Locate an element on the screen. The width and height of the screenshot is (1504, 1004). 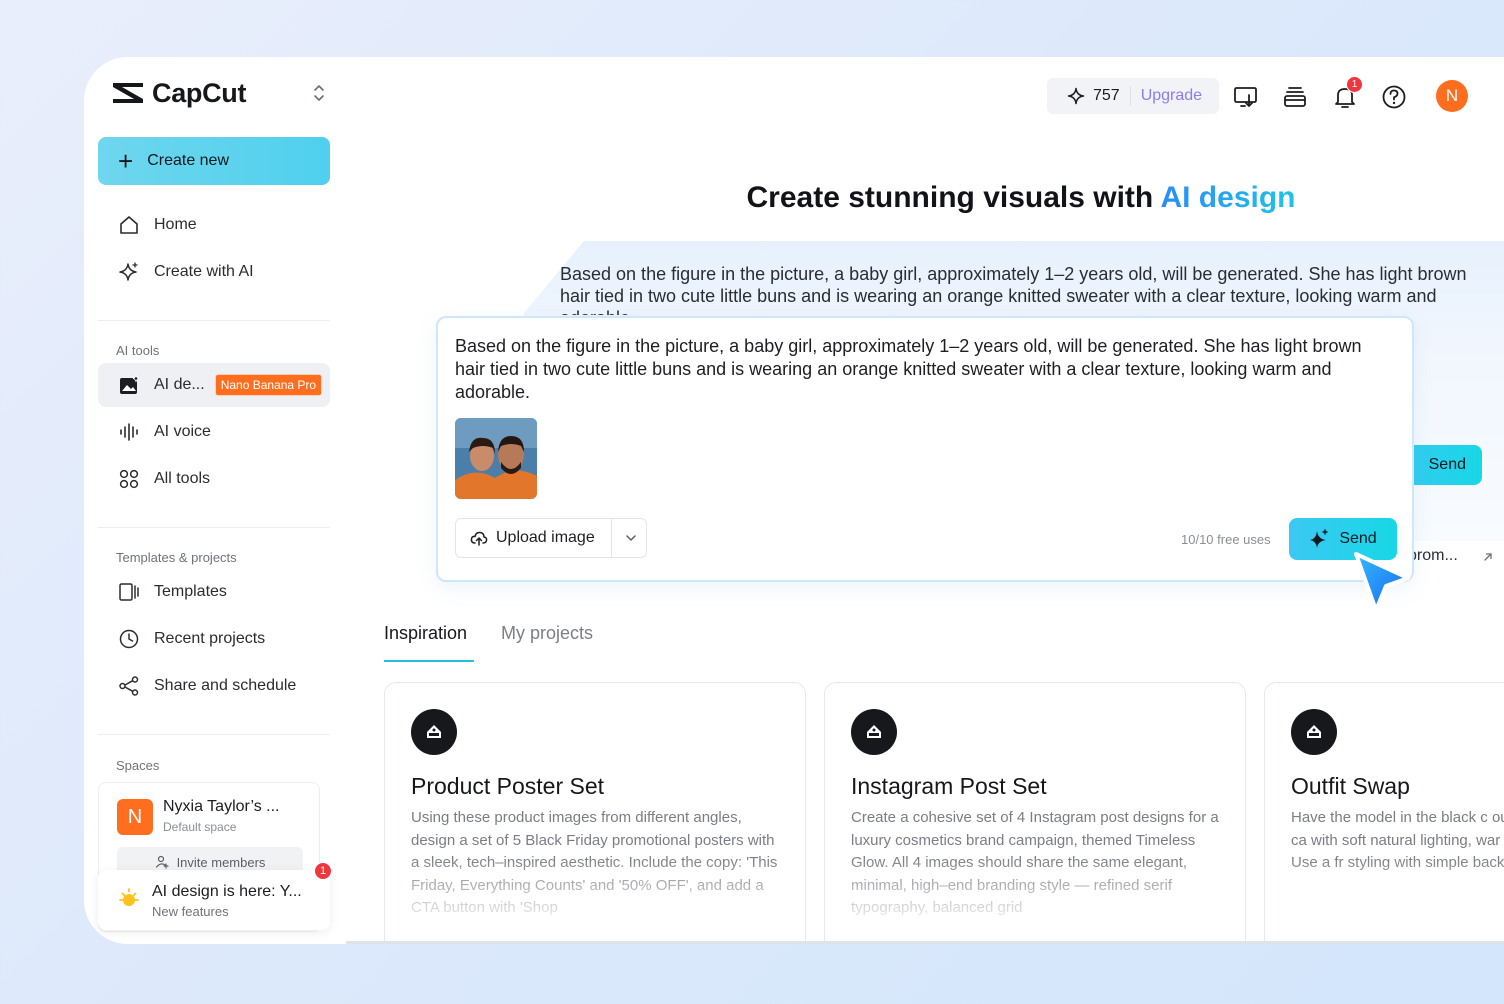
sidebar-item-label: Share and schedule is located at coordinates (225, 685).